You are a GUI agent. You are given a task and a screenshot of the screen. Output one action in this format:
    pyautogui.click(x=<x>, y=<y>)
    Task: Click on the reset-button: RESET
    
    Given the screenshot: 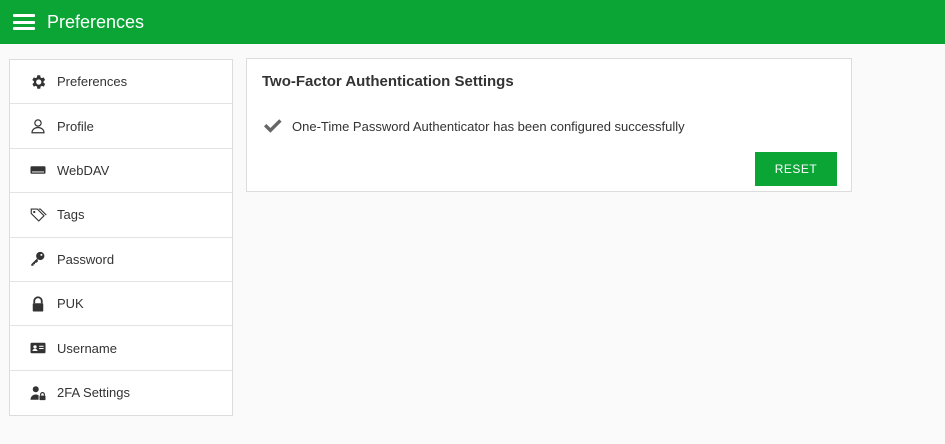 What is the action you would take?
    pyautogui.click(x=796, y=169)
    